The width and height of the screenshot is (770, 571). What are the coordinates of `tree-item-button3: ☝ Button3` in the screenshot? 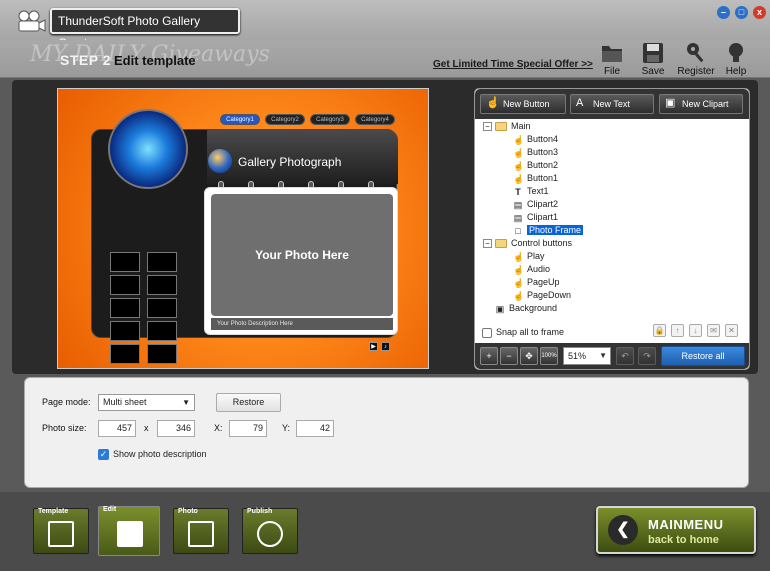 It's located at (535, 152).